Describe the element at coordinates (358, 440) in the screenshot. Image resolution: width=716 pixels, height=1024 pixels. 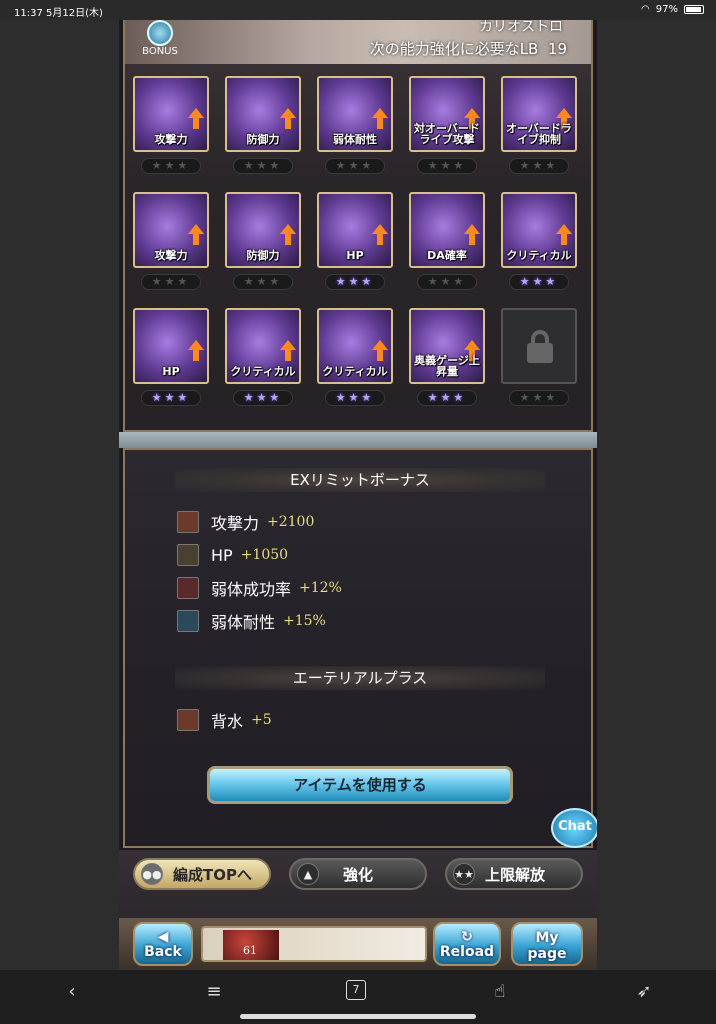
I see `panel-separator` at that location.